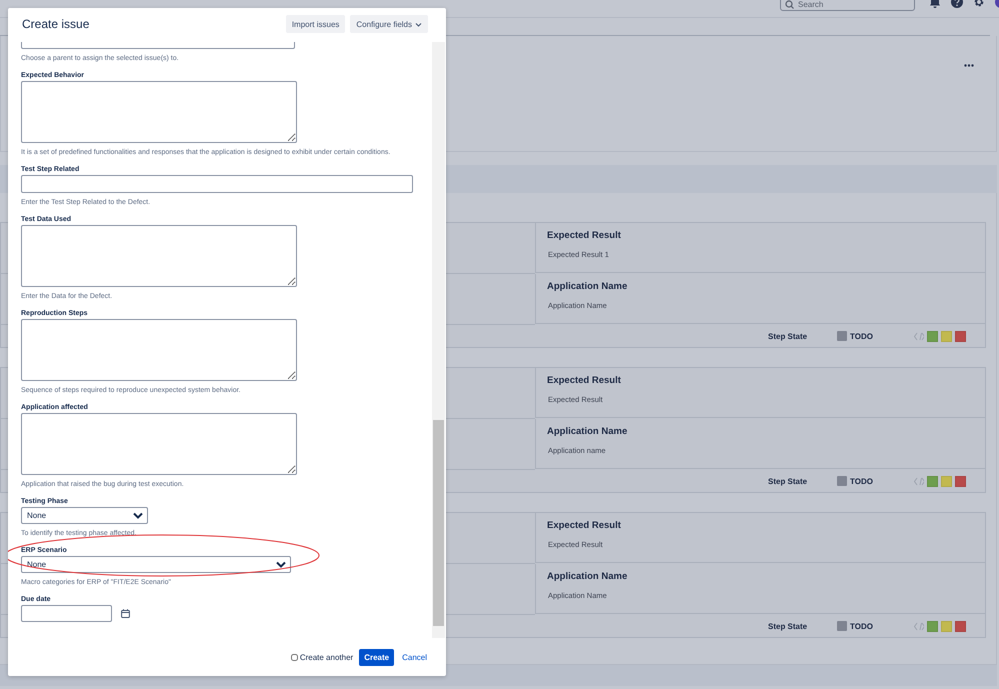  What do you see at coordinates (217, 184) in the screenshot?
I see `input-field` at bounding box center [217, 184].